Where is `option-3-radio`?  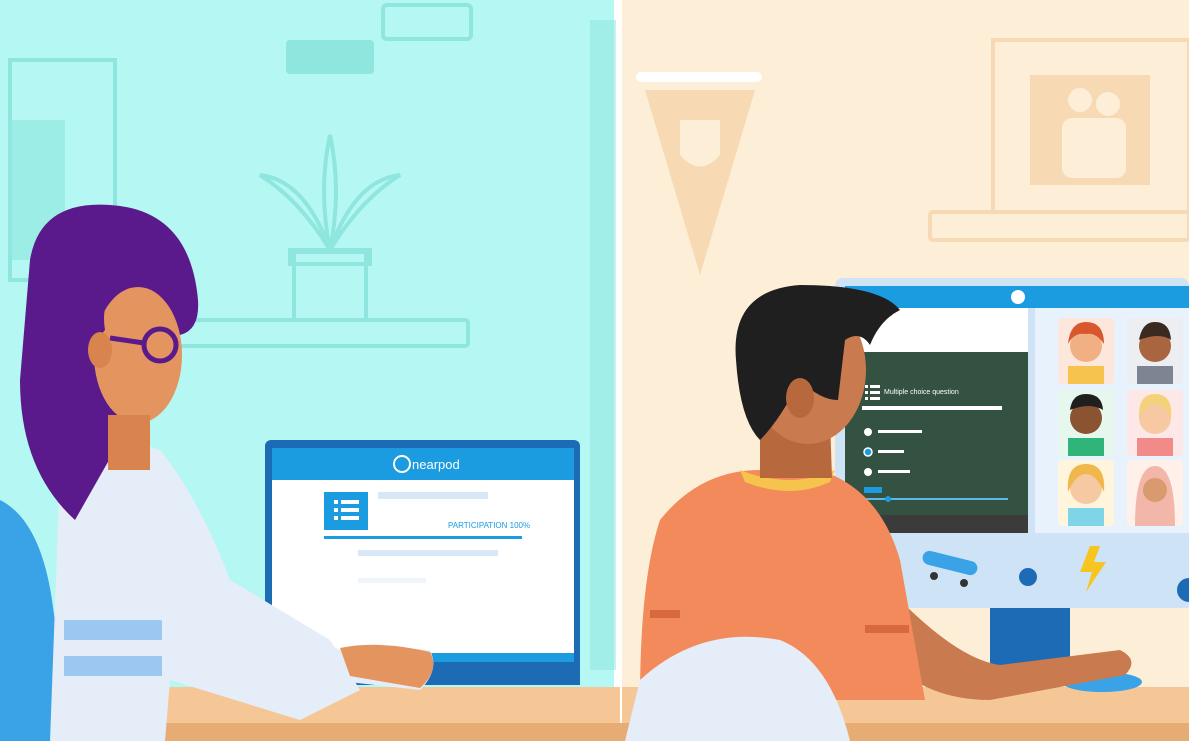
option-3-radio is located at coordinates (868, 472).